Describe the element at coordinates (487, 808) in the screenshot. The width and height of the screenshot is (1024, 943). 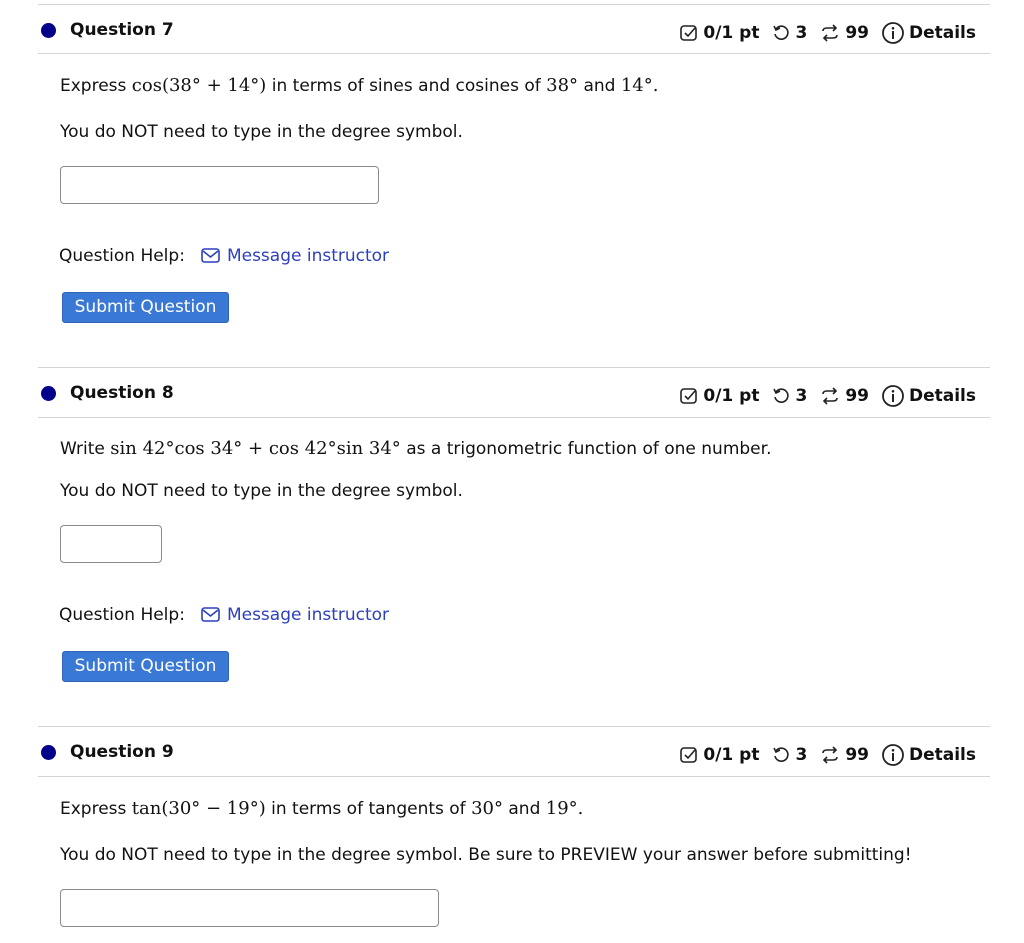
I see `math-expression: 30°` at that location.